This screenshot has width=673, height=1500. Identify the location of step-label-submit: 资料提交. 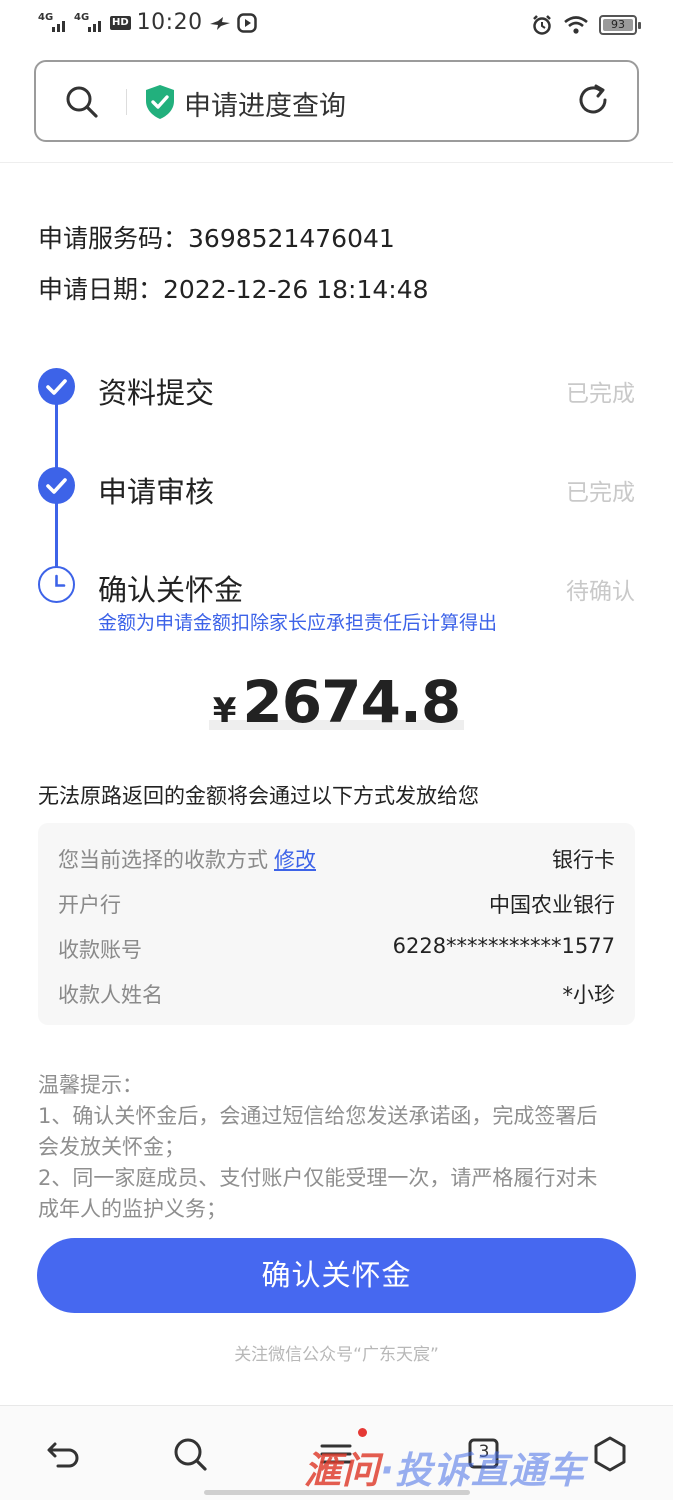
(156, 393).